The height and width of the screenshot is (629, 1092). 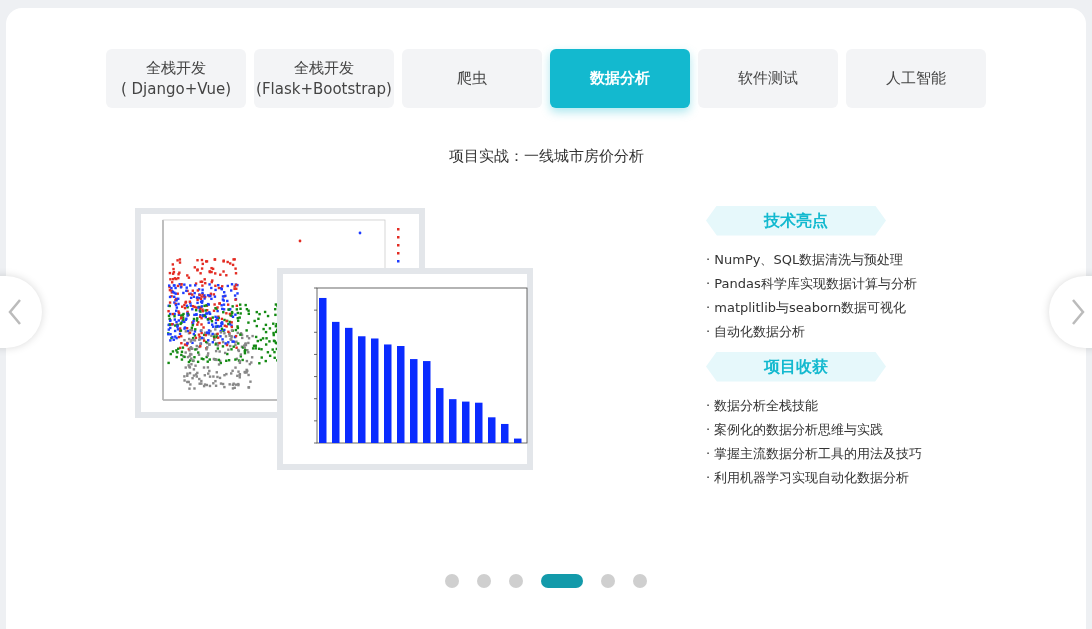 I want to click on category-tab: 人工智能, so click(x=916, y=78).